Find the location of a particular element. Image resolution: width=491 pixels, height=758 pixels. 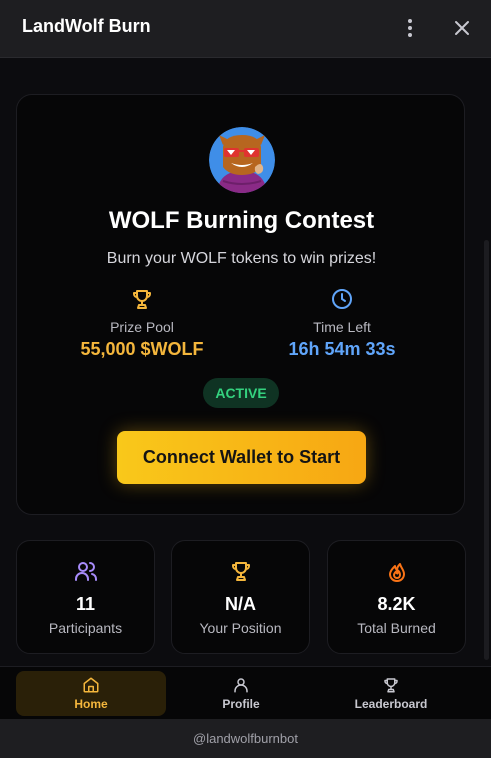

contest-title: WOLF Burning Contest is located at coordinates (241, 220).